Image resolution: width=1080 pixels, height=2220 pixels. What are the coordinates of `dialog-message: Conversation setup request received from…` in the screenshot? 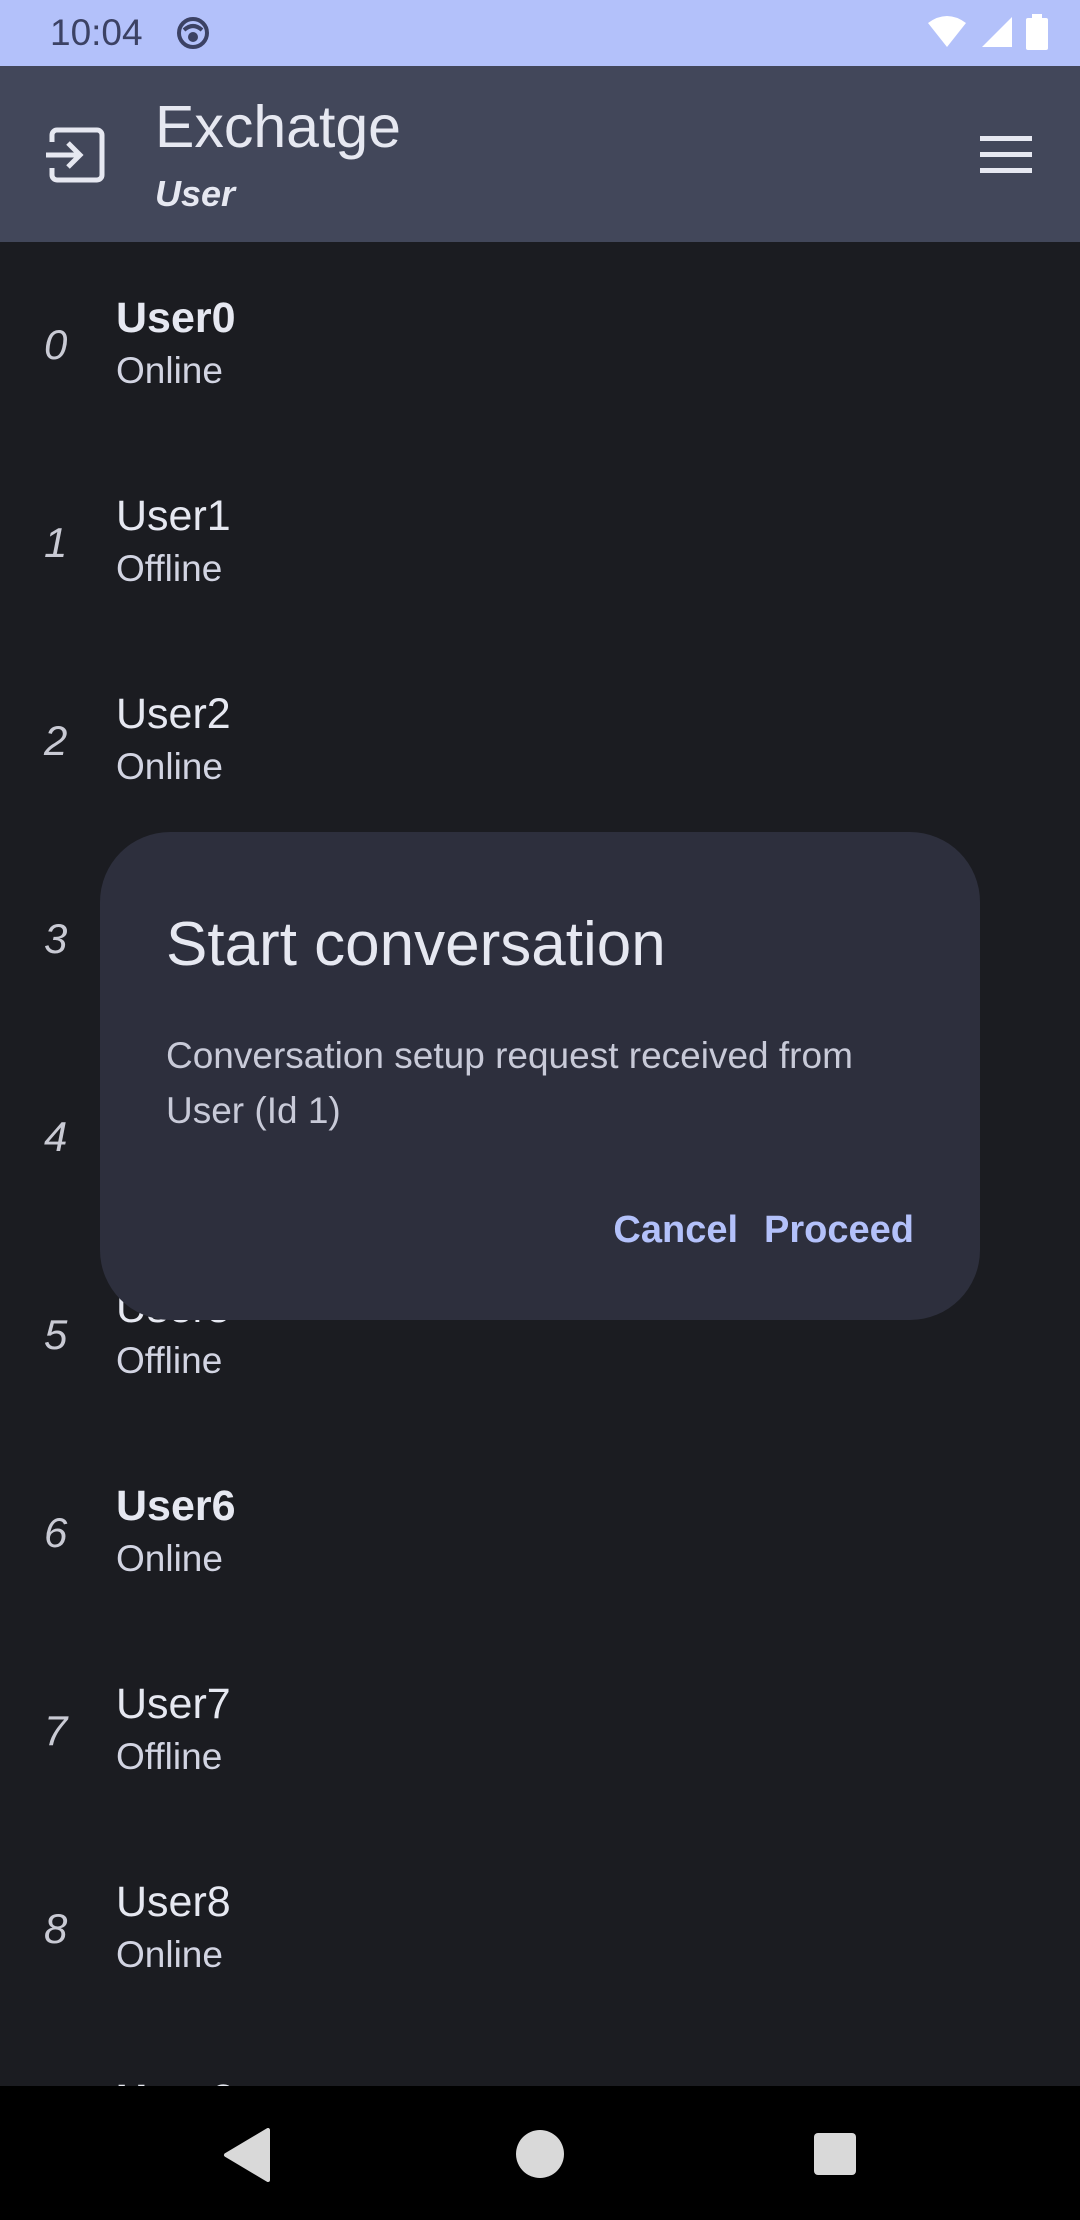 It's located at (509, 1083).